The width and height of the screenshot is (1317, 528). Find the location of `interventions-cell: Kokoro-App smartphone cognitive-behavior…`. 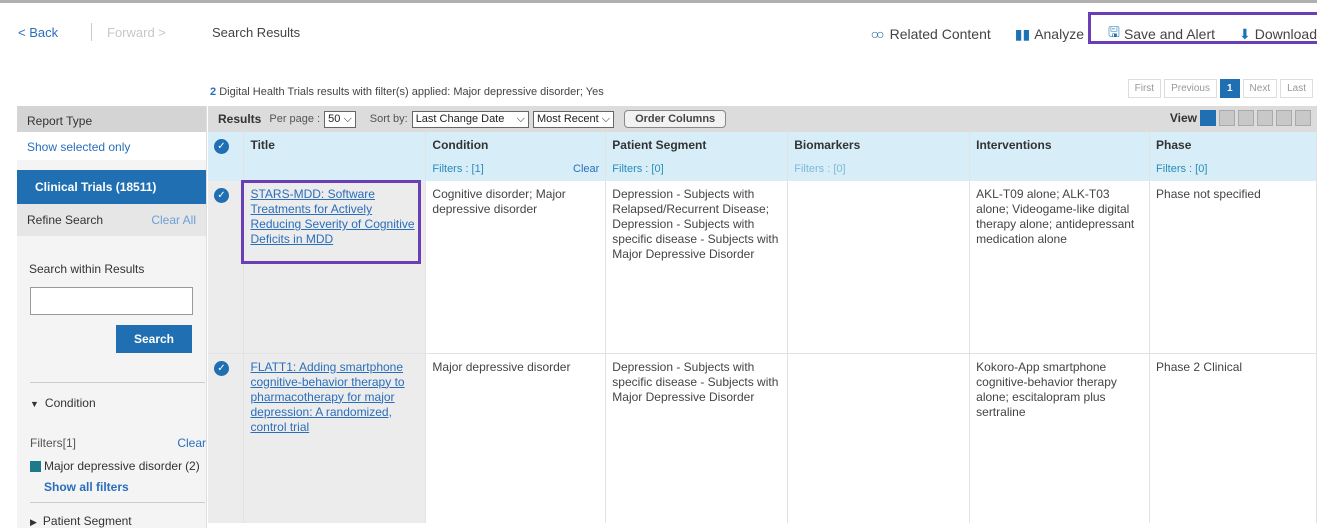

interventions-cell: Kokoro-App smartphone cognitive-behavior… is located at coordinates (1060, 437).